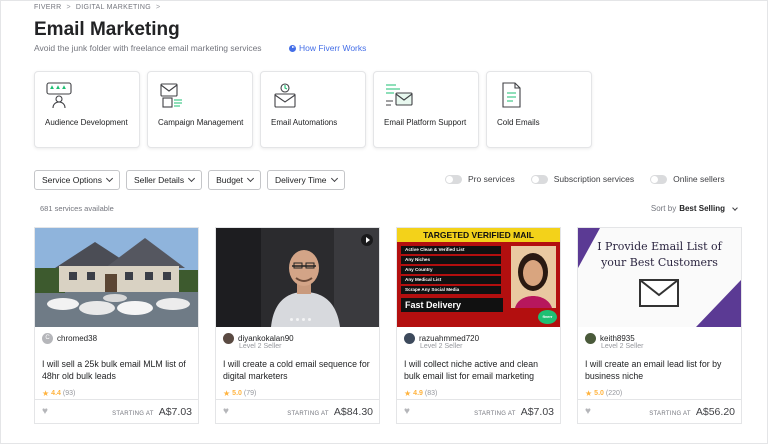  Describe the element at coordinates (300, 319) in the screenshot. I see `carousel-dots` at that location.